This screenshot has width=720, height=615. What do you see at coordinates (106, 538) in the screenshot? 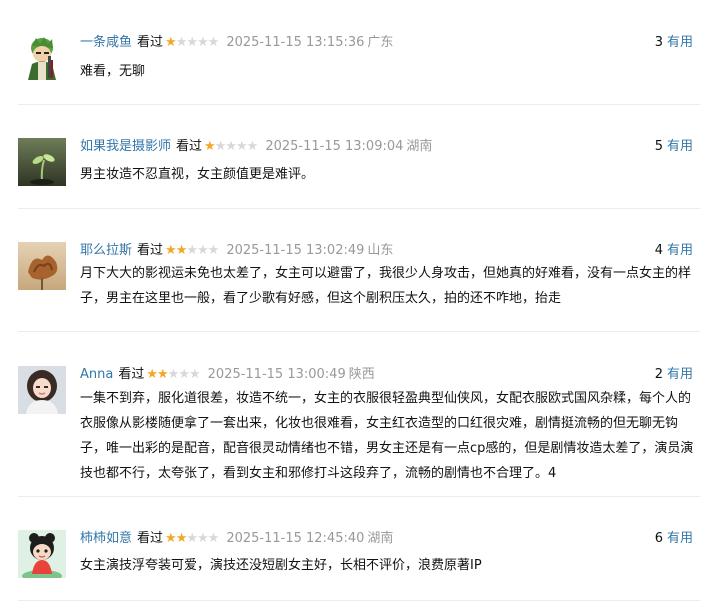
I see `author-link: 柿柿如意` at bounding box center [106, 538].